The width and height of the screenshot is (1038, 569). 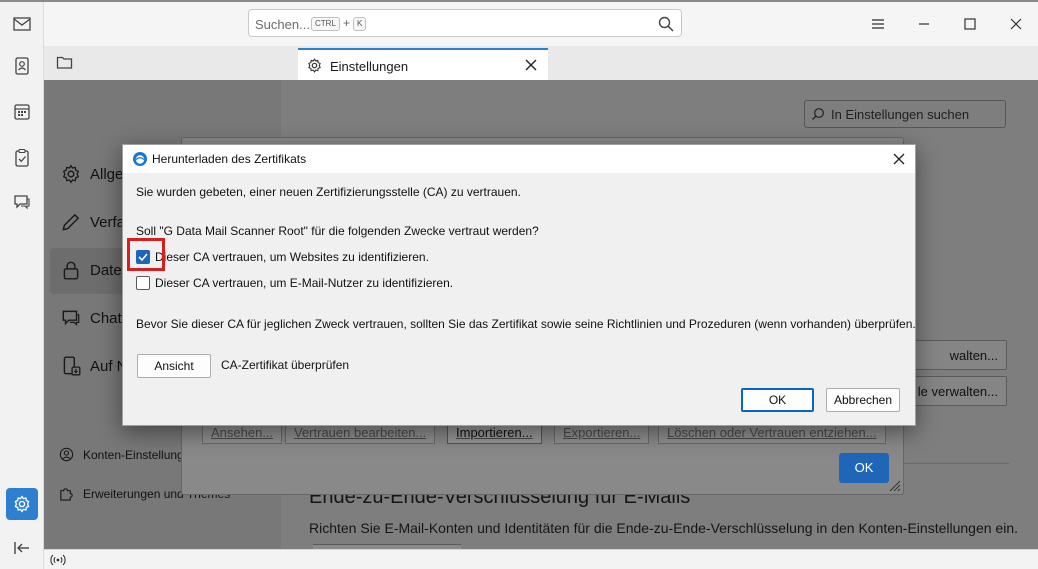 I want to click on minimize-icon, so click(x=924, y=24).